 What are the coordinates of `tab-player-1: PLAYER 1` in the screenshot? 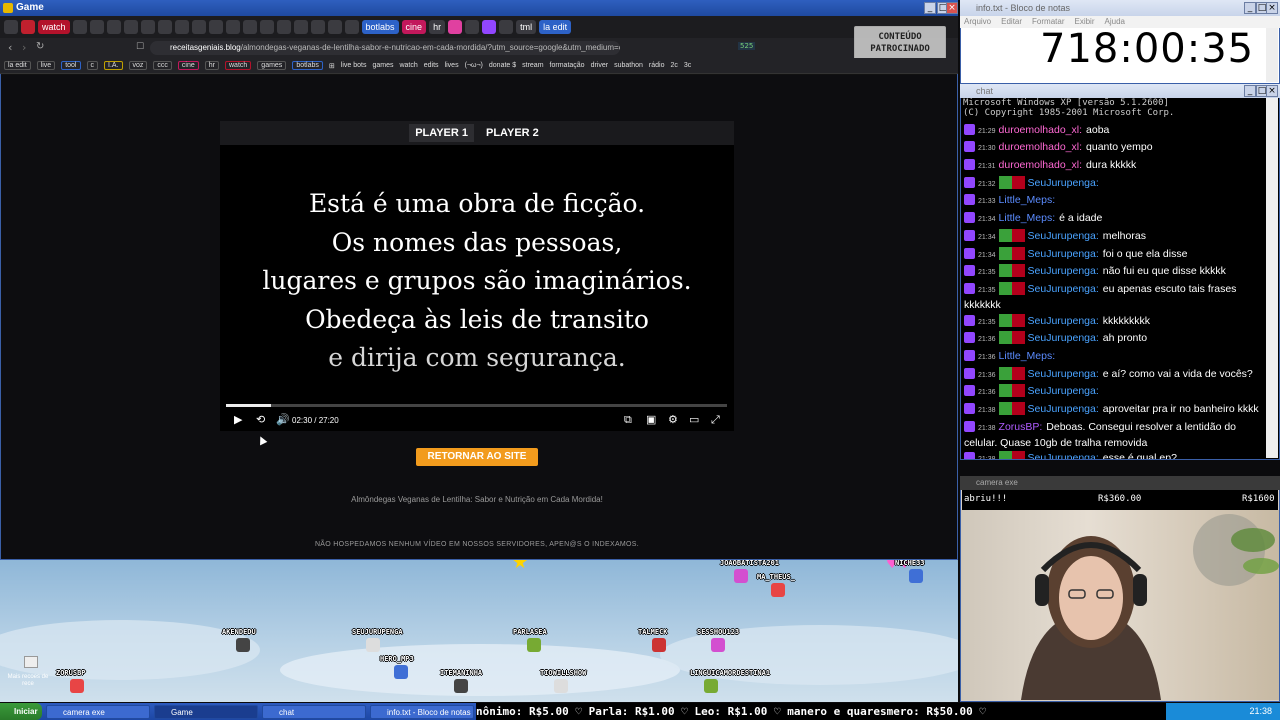 It's located at (441, 133).